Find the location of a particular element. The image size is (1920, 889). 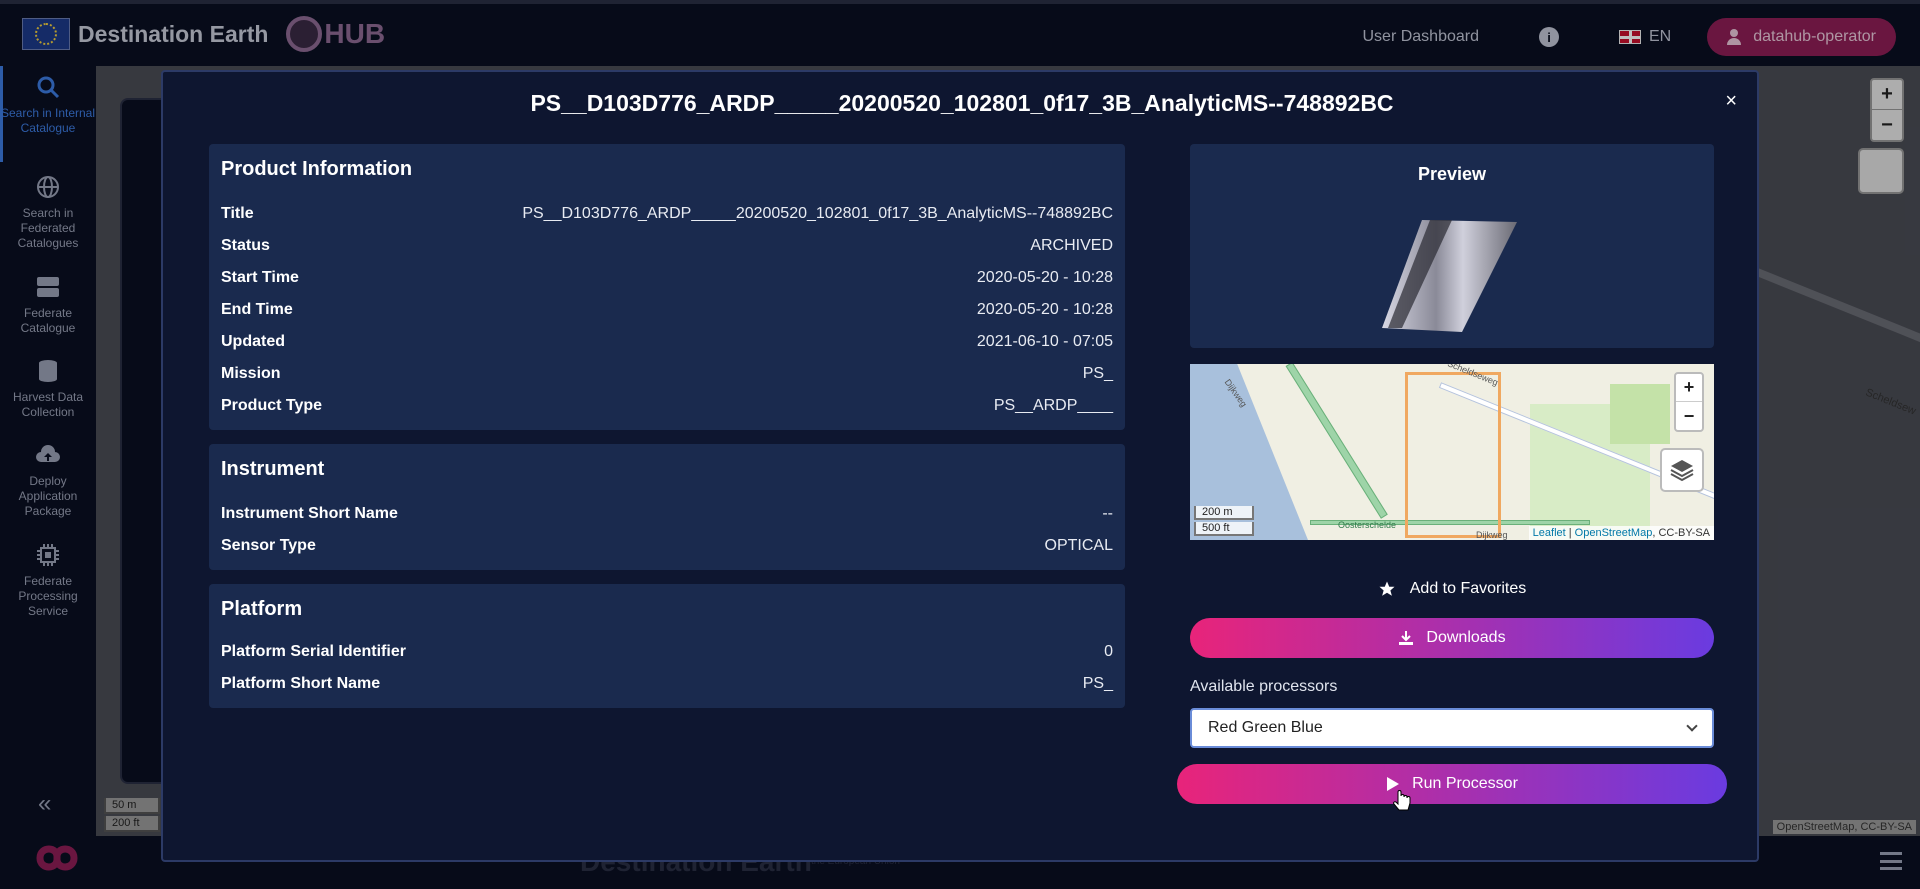

info-key: Mission is located at coordinates (251, 373).